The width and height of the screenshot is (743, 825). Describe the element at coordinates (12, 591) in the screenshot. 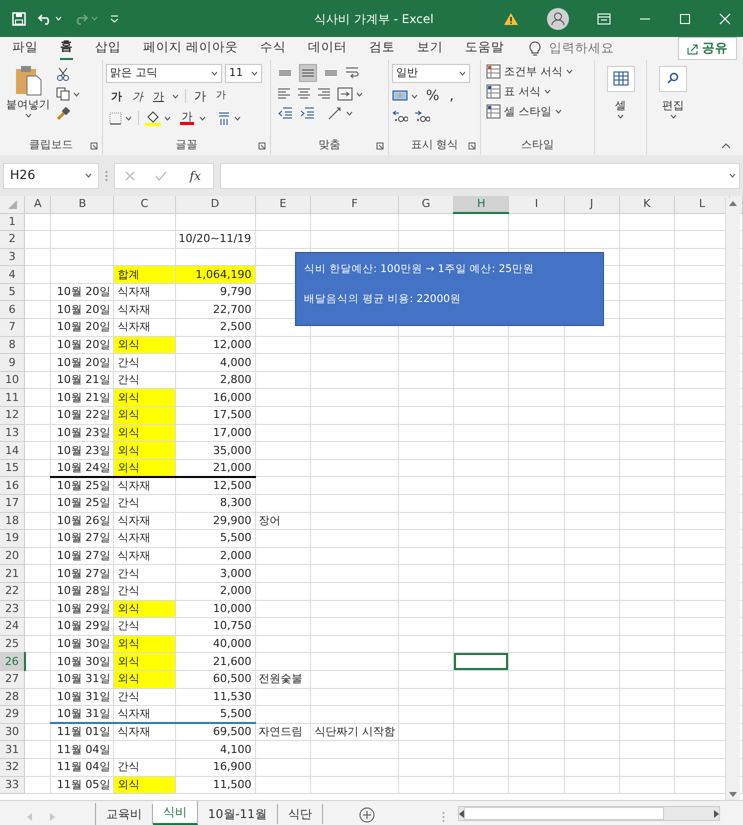

I see `row-header: 22` at that location.